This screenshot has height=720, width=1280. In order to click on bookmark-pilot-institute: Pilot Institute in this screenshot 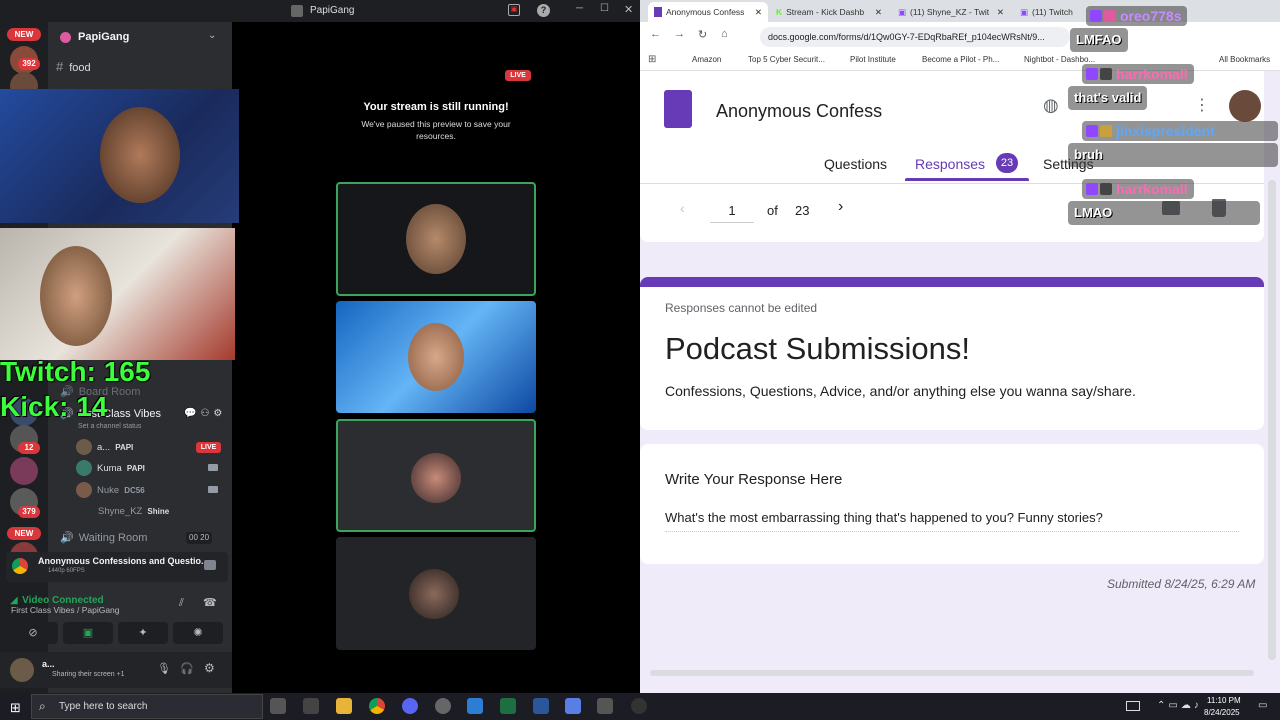, I will do `click(873, 59)`.